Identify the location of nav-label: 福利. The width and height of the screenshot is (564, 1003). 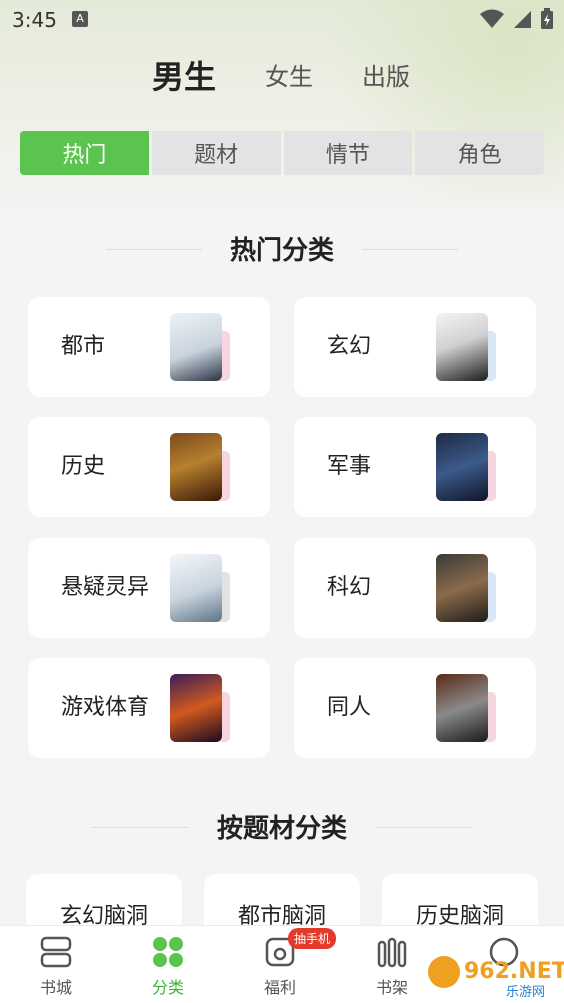
(279, 987).